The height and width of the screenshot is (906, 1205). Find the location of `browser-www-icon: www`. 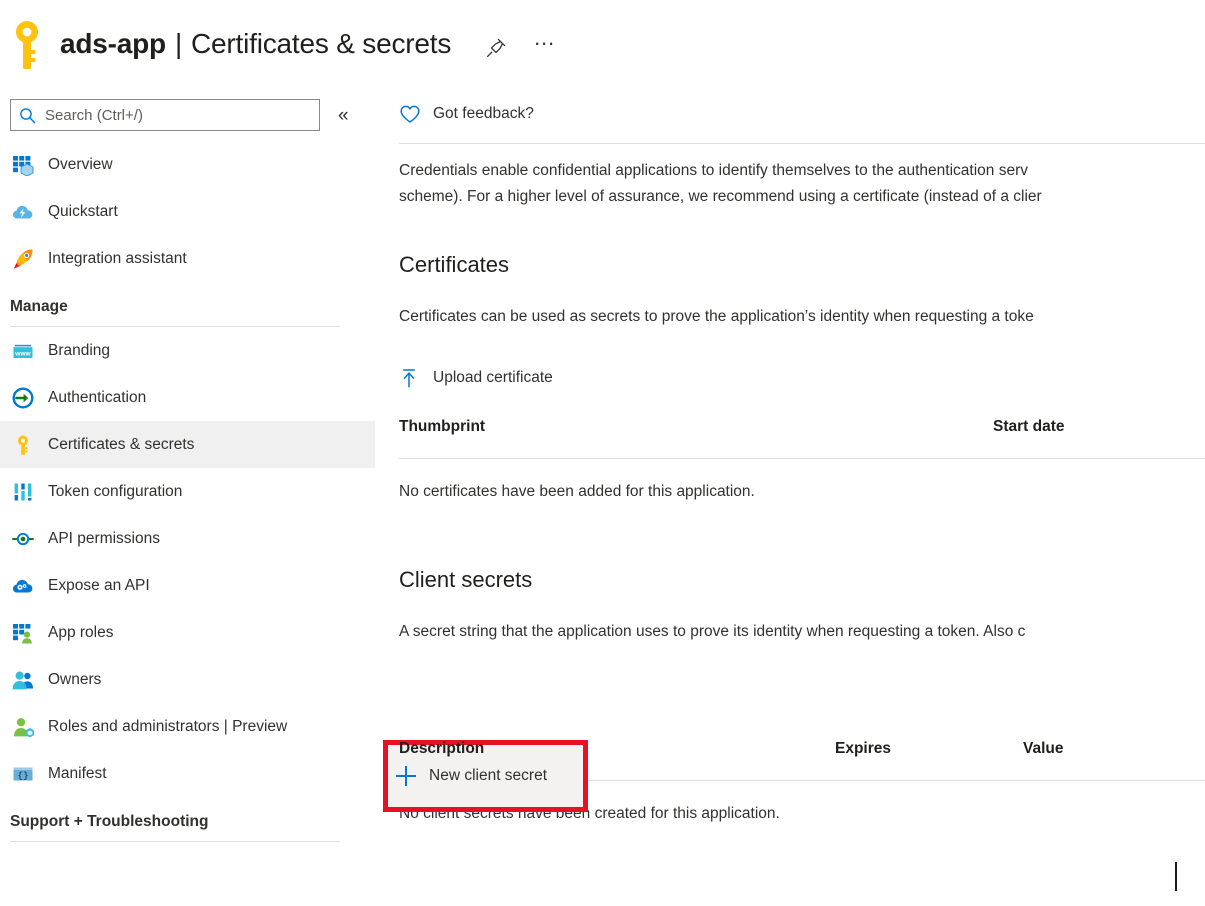

browser-www-icon: www is located at coordinates (23, 351).